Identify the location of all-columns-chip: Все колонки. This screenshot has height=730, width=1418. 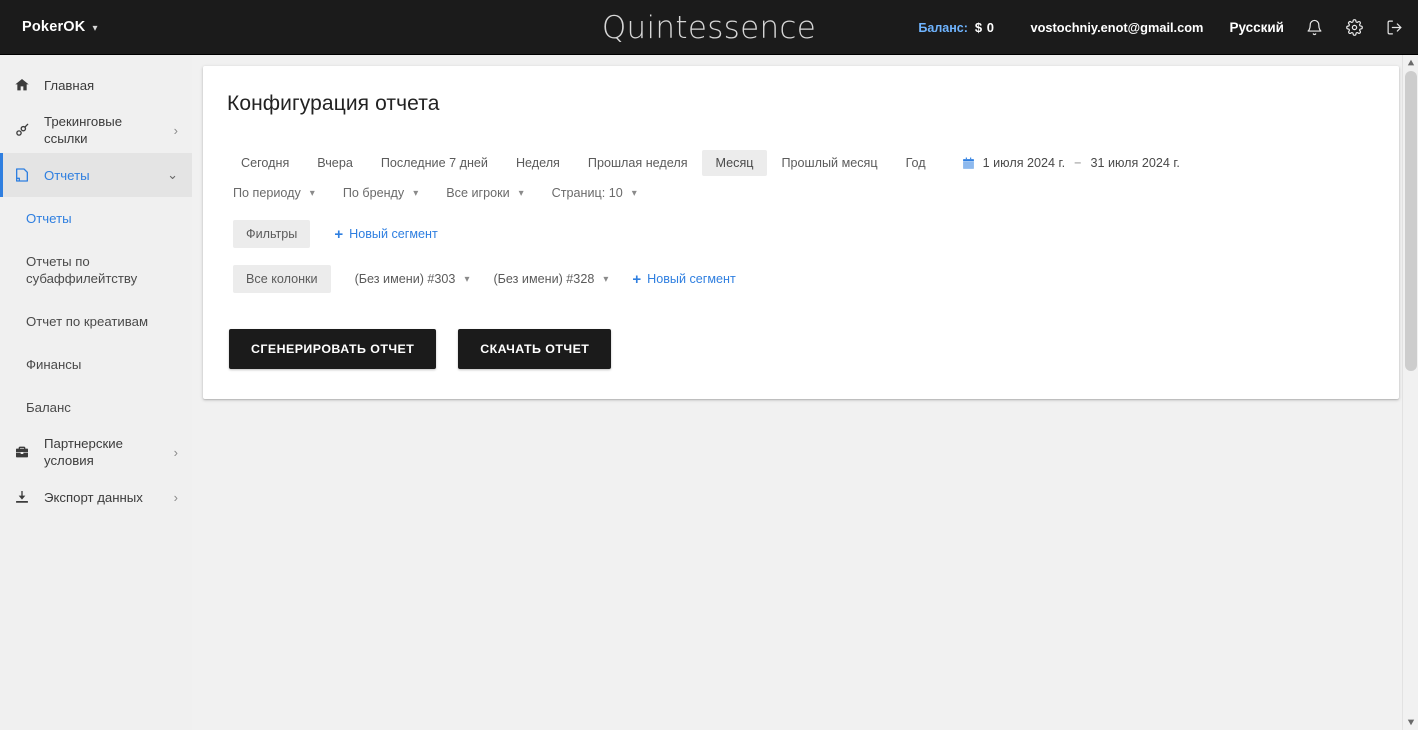
(282, 279).